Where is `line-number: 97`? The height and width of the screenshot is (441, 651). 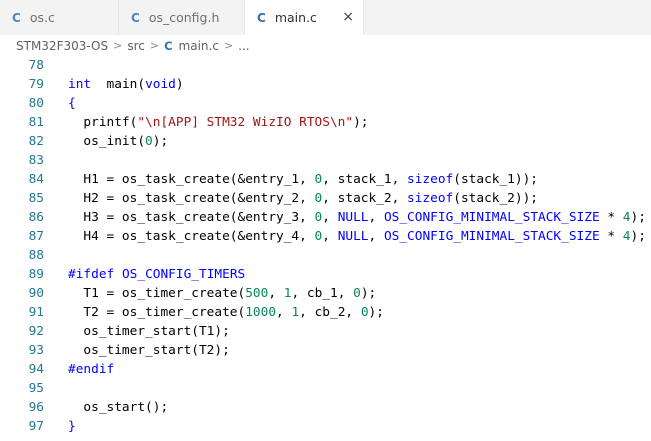 line-number: 97 is located at coordinates (36, 426).